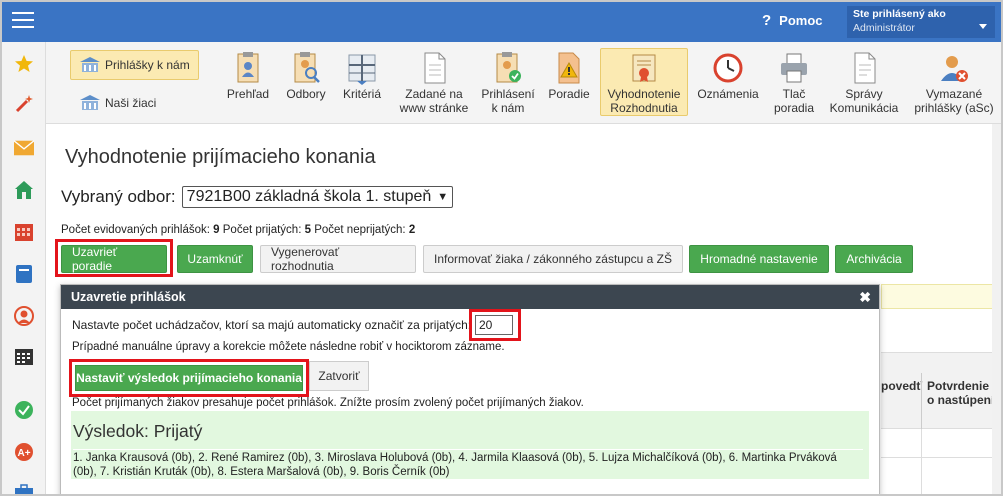 The height and width of the screenshot is (496, 1003). Describe the element at coordinates (24, 148) in the screenshot. I see `envelope-icon` at that location.